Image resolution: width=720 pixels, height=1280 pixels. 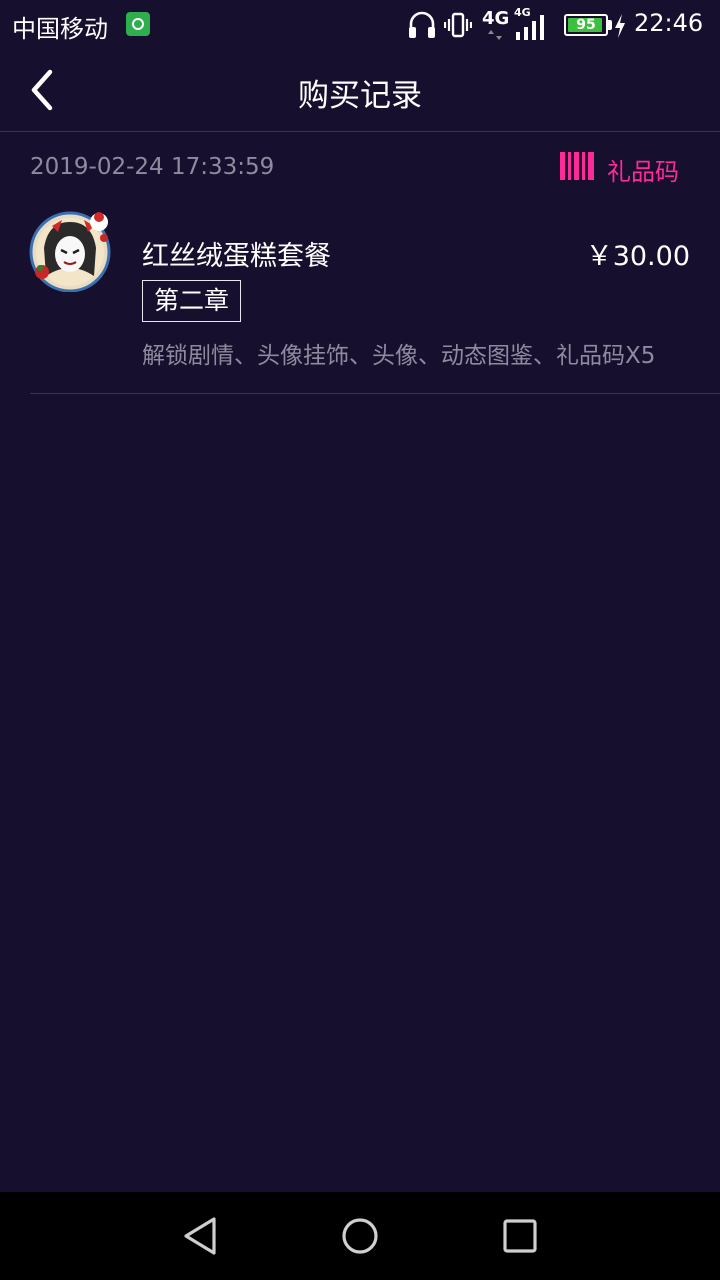 What do you see at coordinates (399, 356) in the screenshot?
I see `item-description: 解锁剧情、头像挂饰、头像、动态图鉴、礼品码X5` at bounding box center [399, 356].